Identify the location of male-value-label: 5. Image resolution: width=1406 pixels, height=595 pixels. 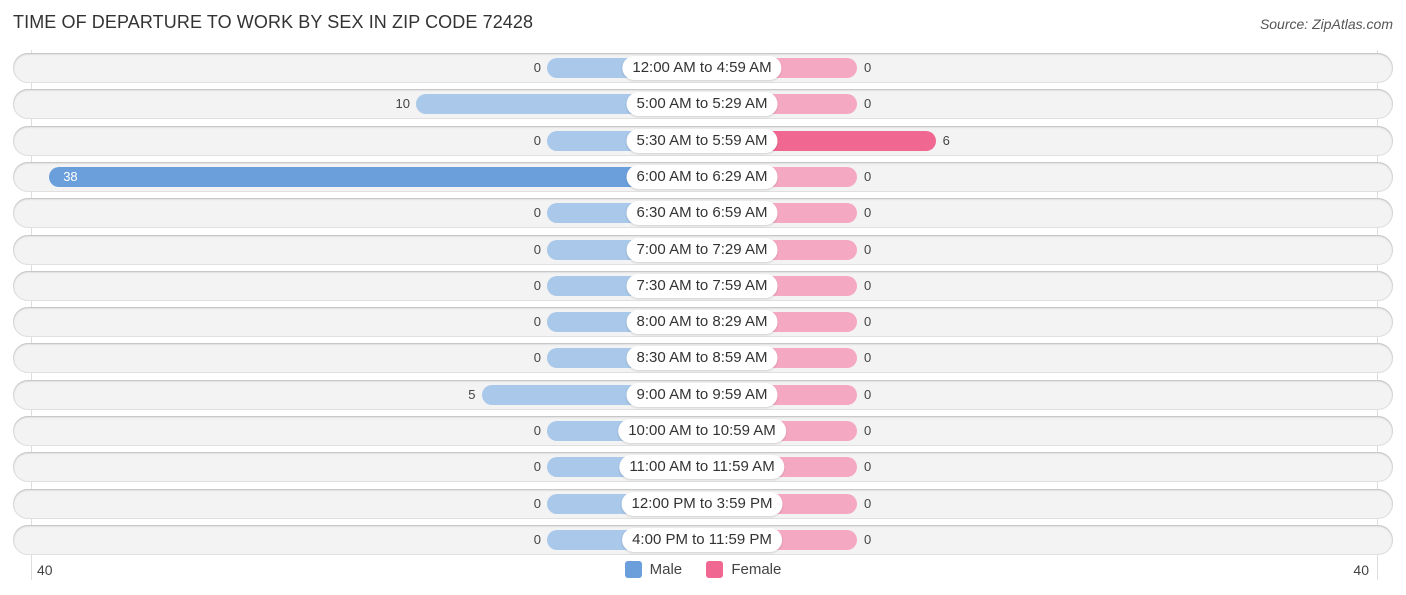
(472, 394).